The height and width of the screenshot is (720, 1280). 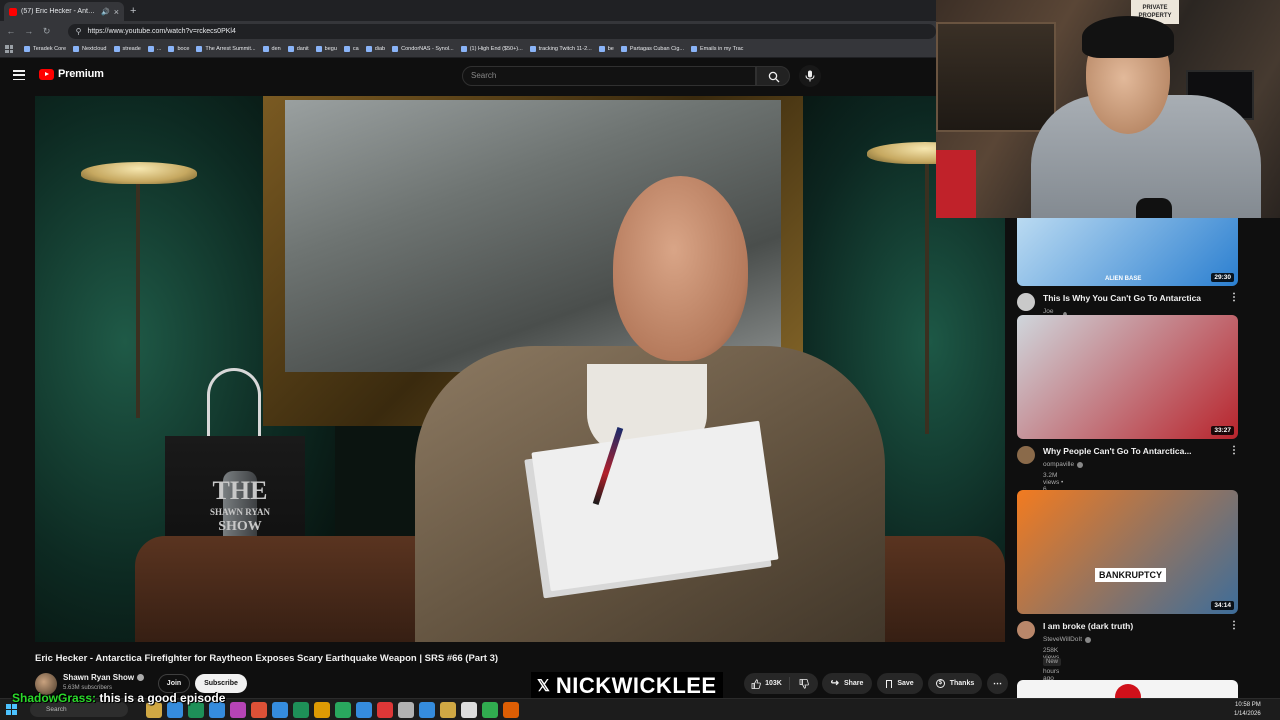 What do you see at coordinates (606, 49) in the screenshot?
I see `bookmark-item: be` at bounding box center [606, 49].